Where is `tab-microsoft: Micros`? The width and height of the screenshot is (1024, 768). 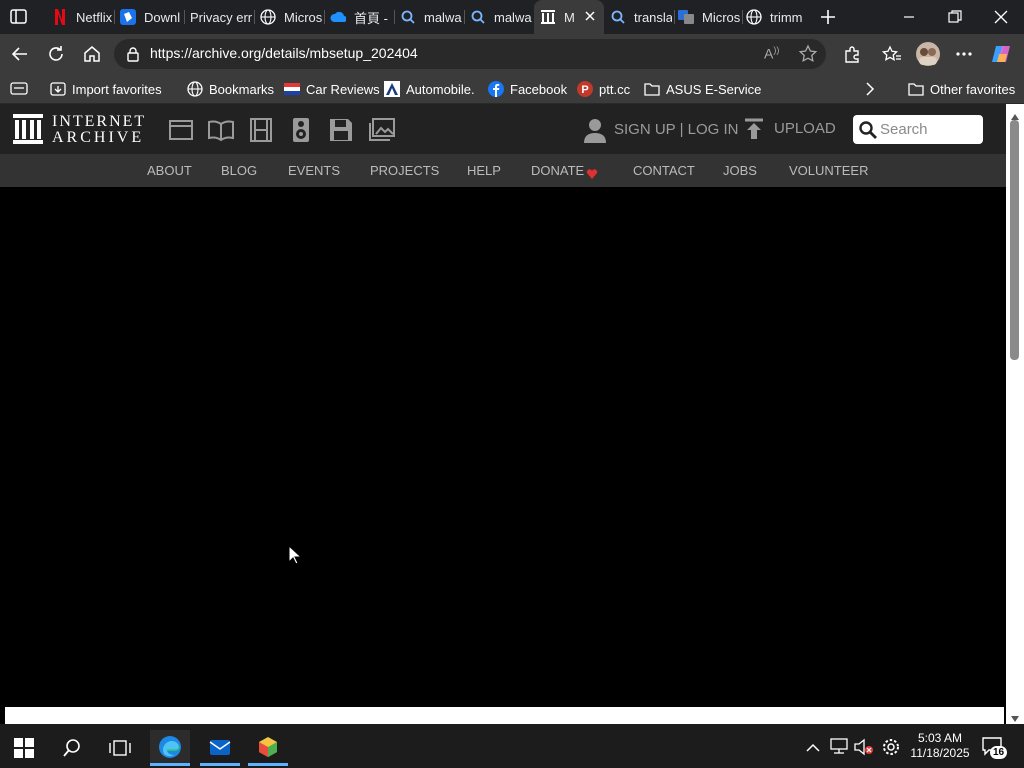
tab-microsoft: Micros is located at coordinates (291, 17).